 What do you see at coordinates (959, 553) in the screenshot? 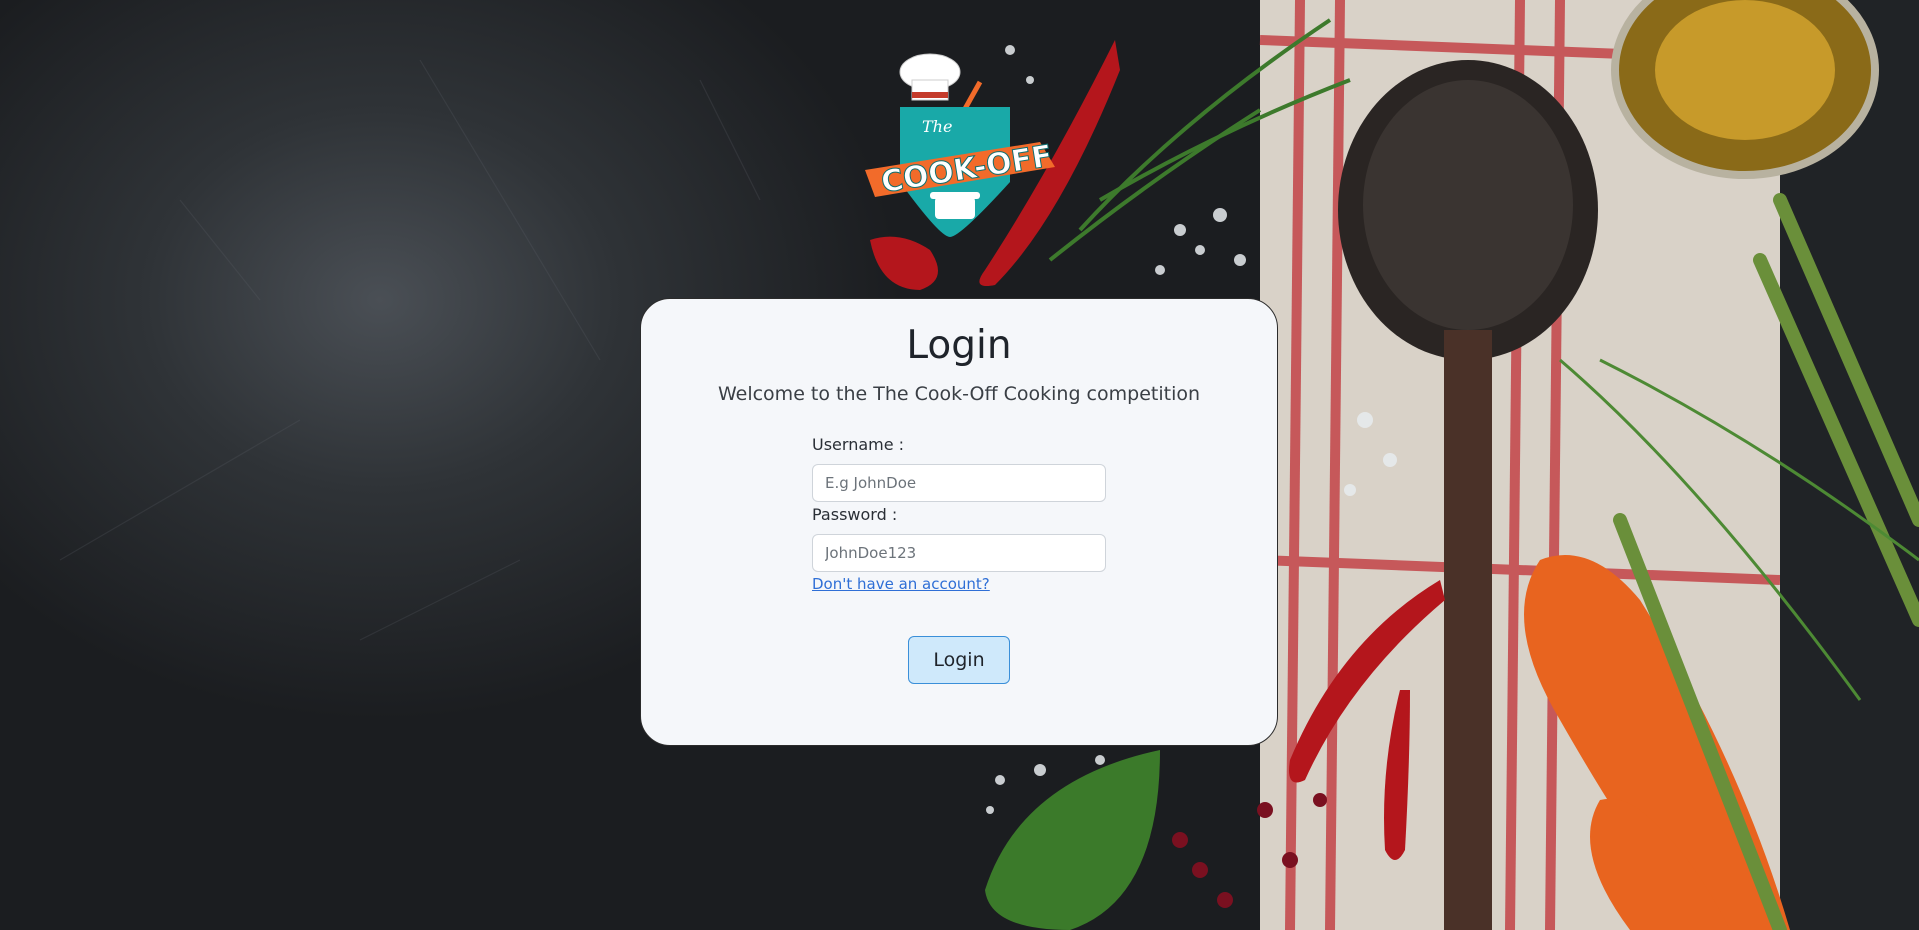
I see `password-input` at bounding box center [959, 553].